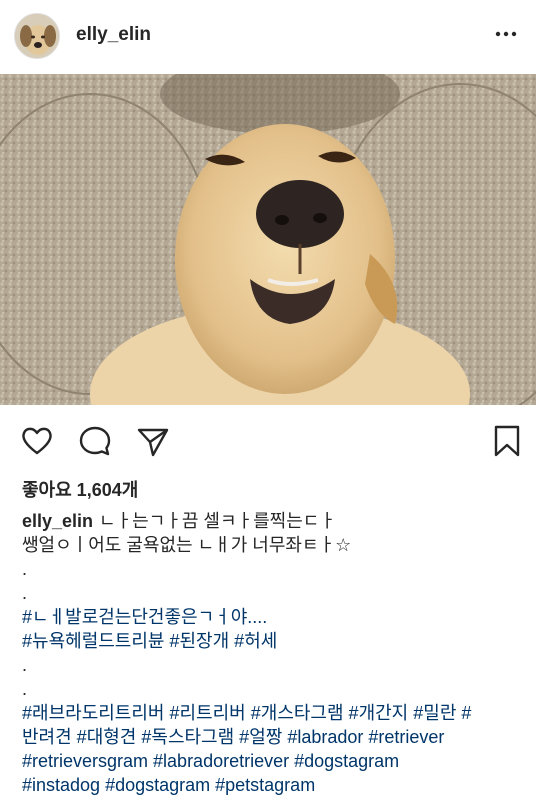  What do you see at coordinates (95, 441) in the screenshot?
I see `comment-icon` at bounding box center [95, 441].